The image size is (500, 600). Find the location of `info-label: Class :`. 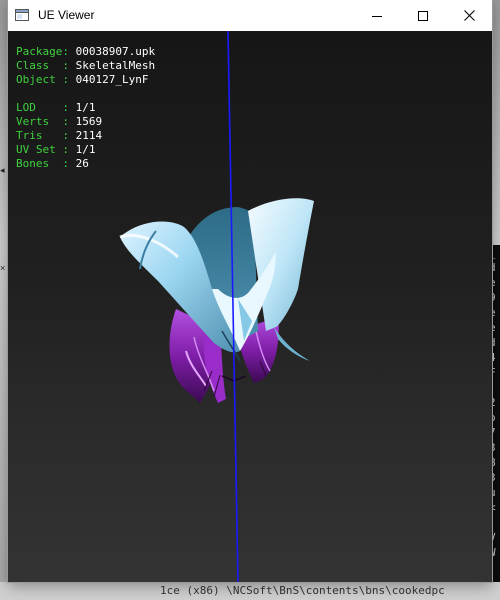

info-label: Class : is located at coordinates (46, 65).